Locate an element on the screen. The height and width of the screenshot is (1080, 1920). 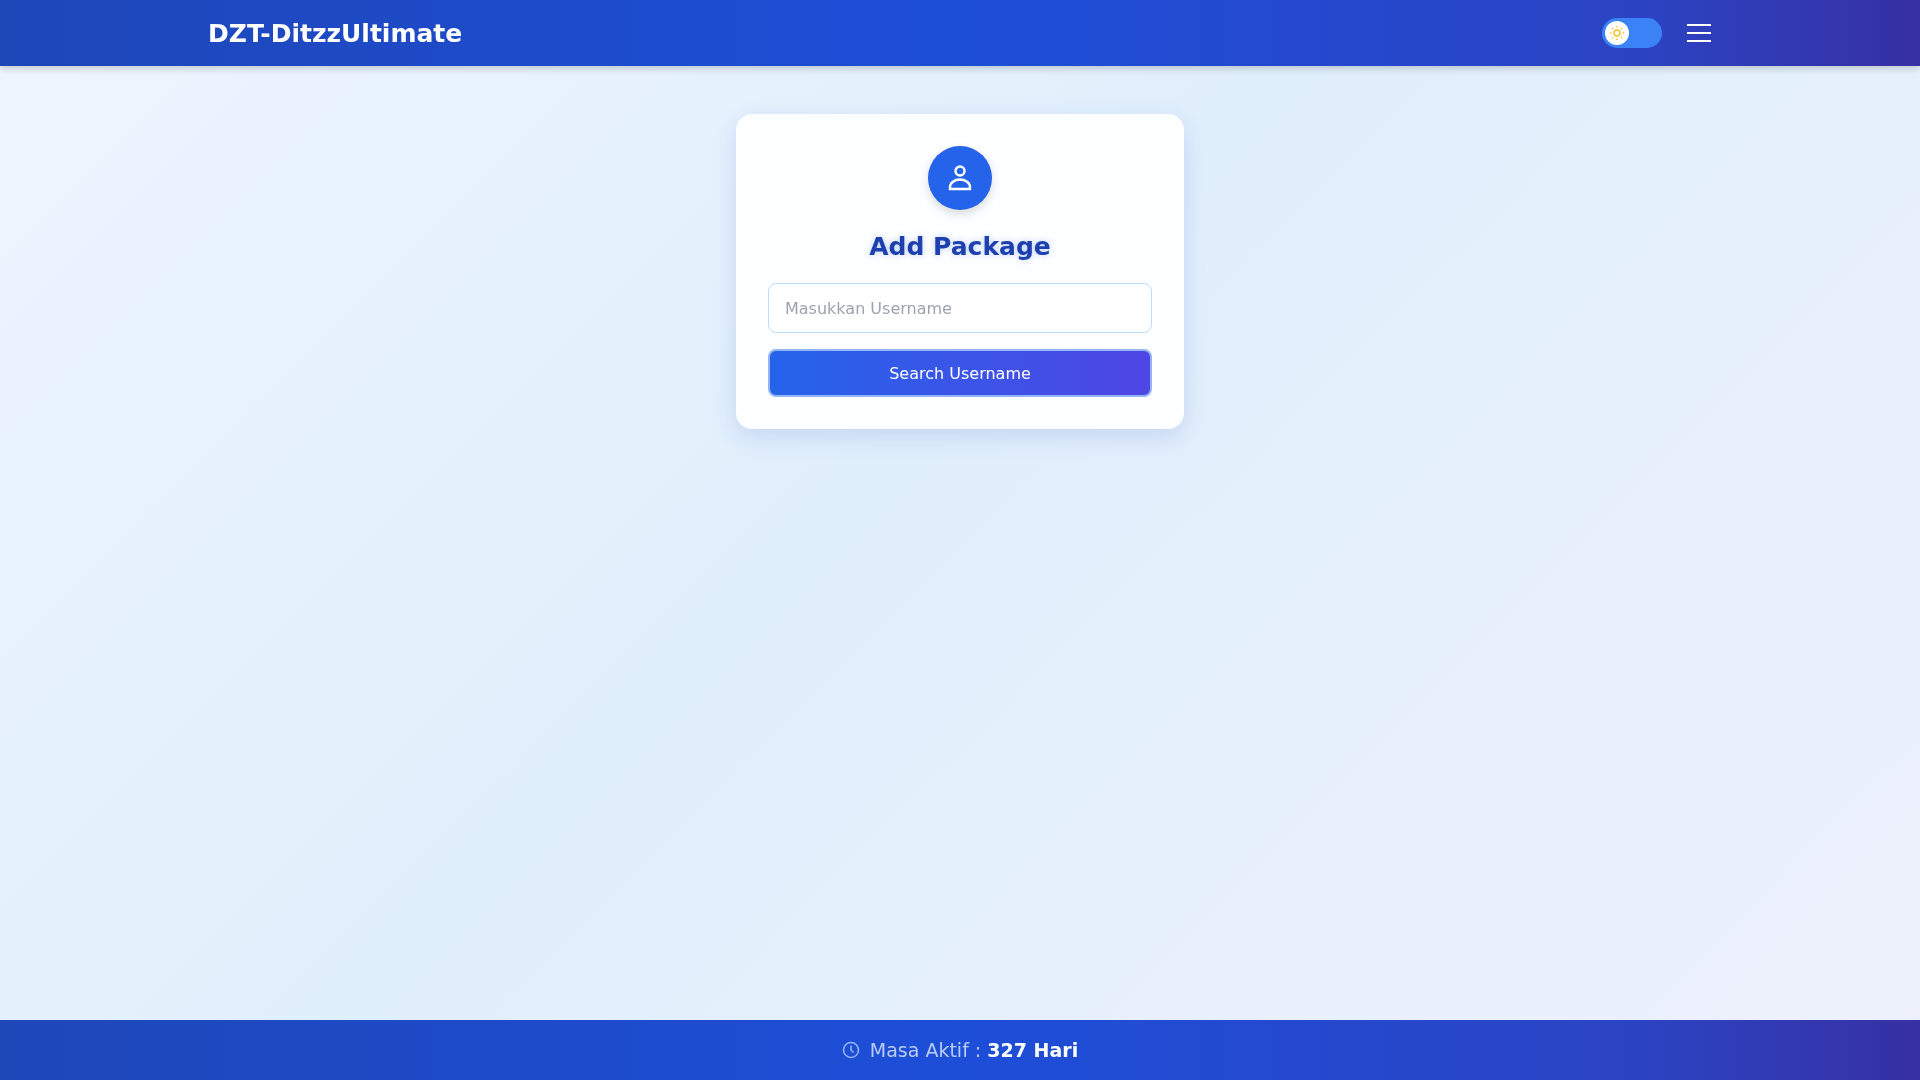
brand-title: DZT-DitzzUltimate is located at coordinates (335, 33).